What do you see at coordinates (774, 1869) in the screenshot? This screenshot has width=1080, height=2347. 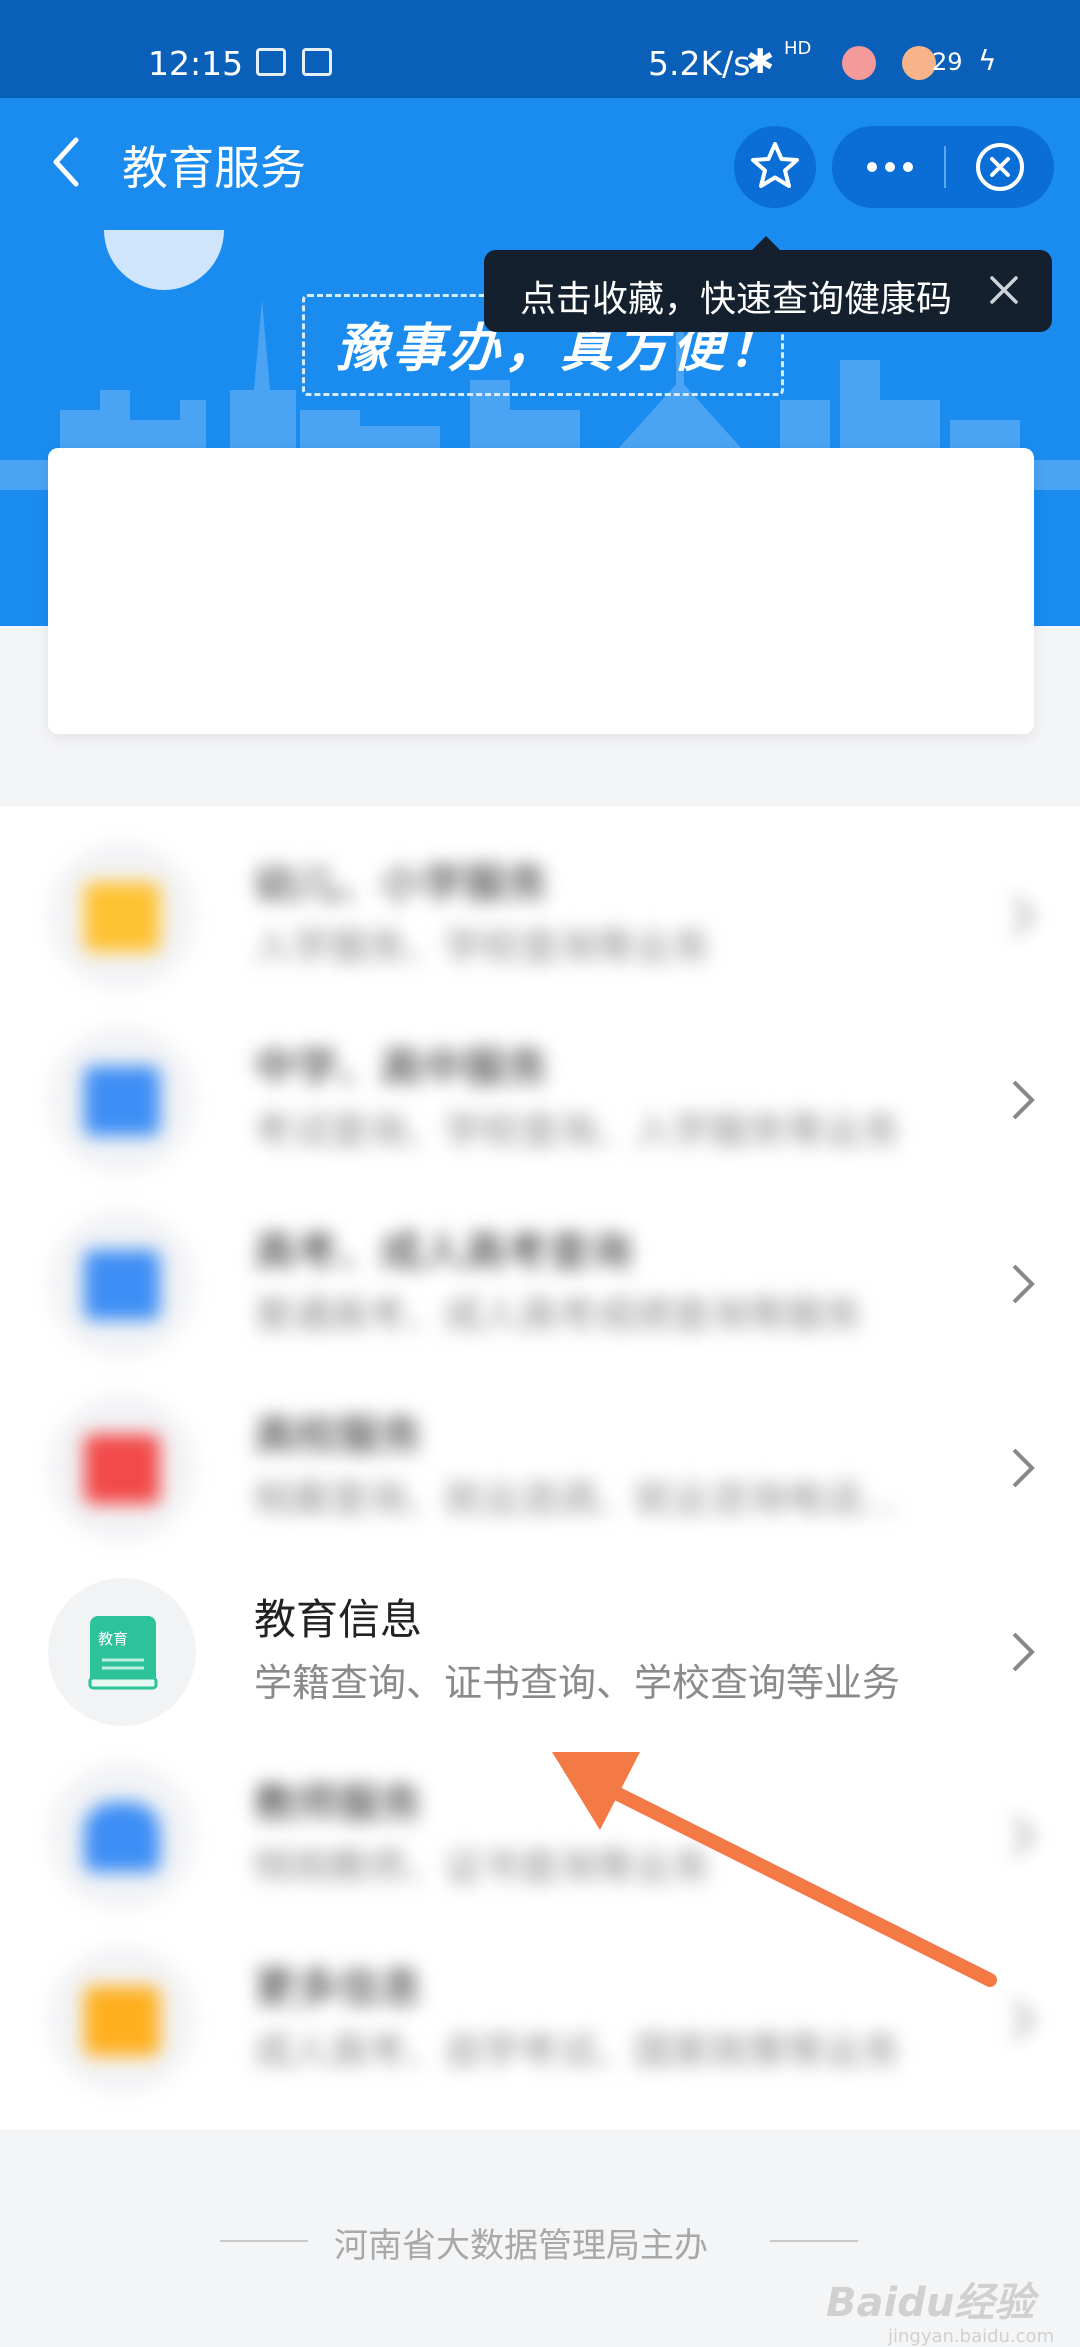 I see `annotation-arrow-icon` at bounding box center [774, 1869].